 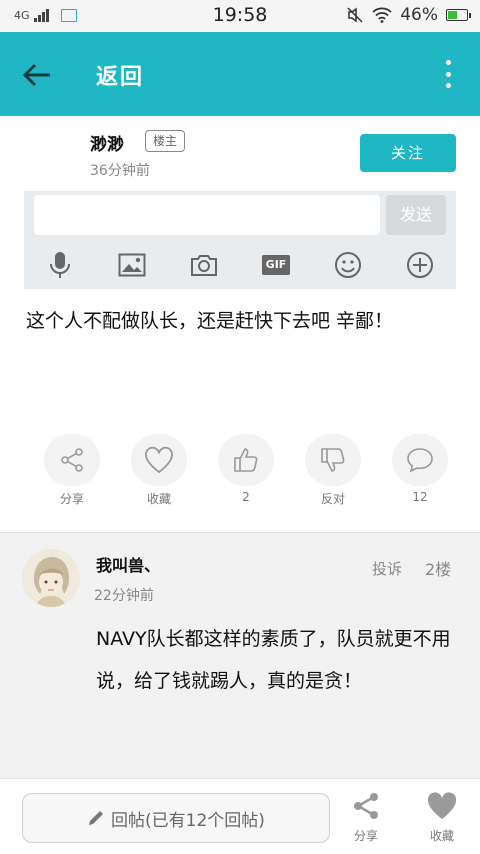 What do you see at coordinates (441, 836) in the screenshot?
I see `bottom-favorite-label: 收藏` at bounding box center [441, 836].